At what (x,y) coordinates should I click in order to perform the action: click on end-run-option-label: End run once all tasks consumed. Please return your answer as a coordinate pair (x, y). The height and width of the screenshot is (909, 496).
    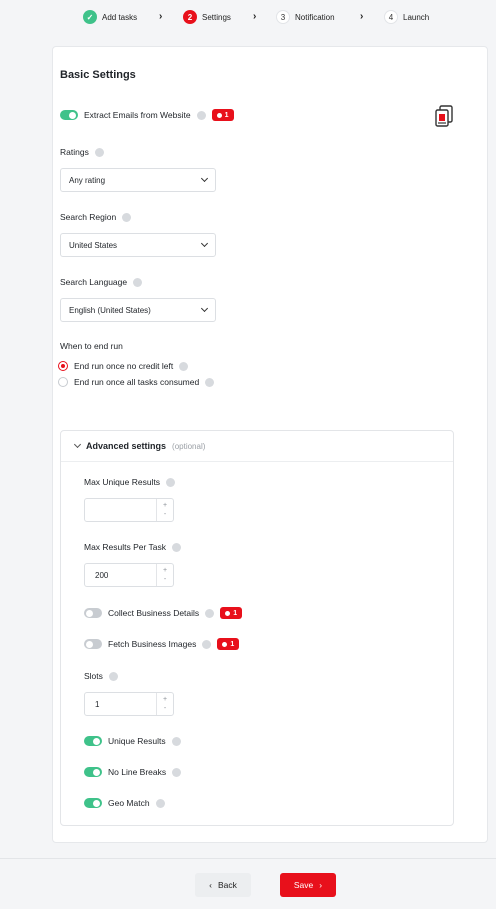
    Looking at the image, I should click on (137, 382).